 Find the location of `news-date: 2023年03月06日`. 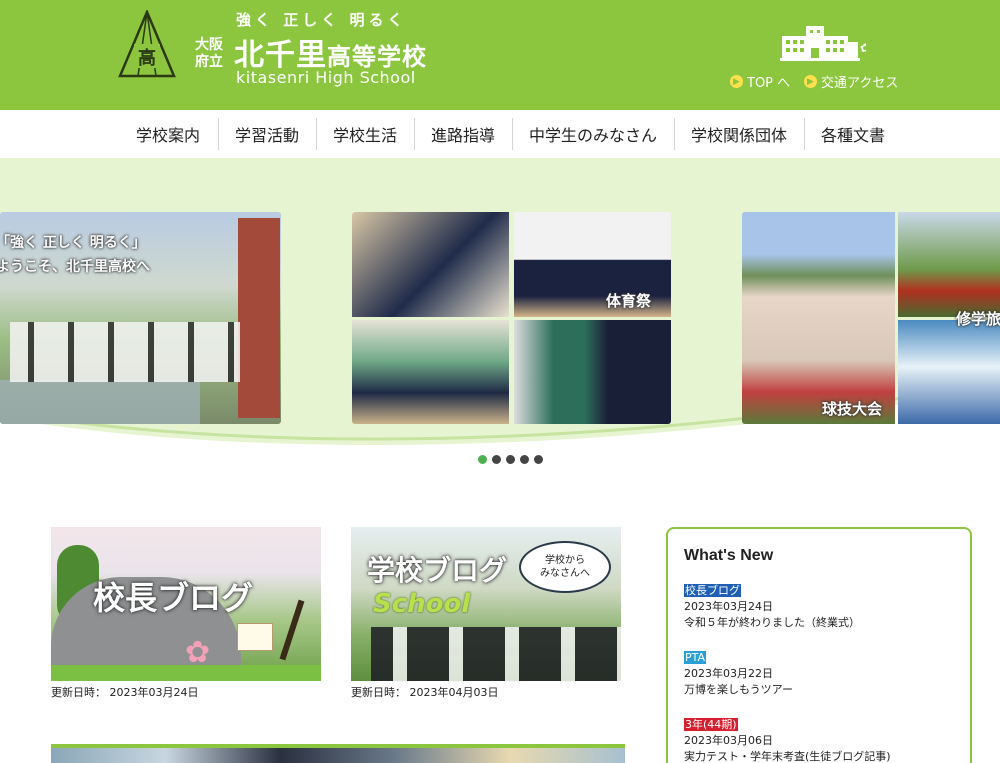

news-date: 2023年03月06日 is located at coordinates (728, 740).